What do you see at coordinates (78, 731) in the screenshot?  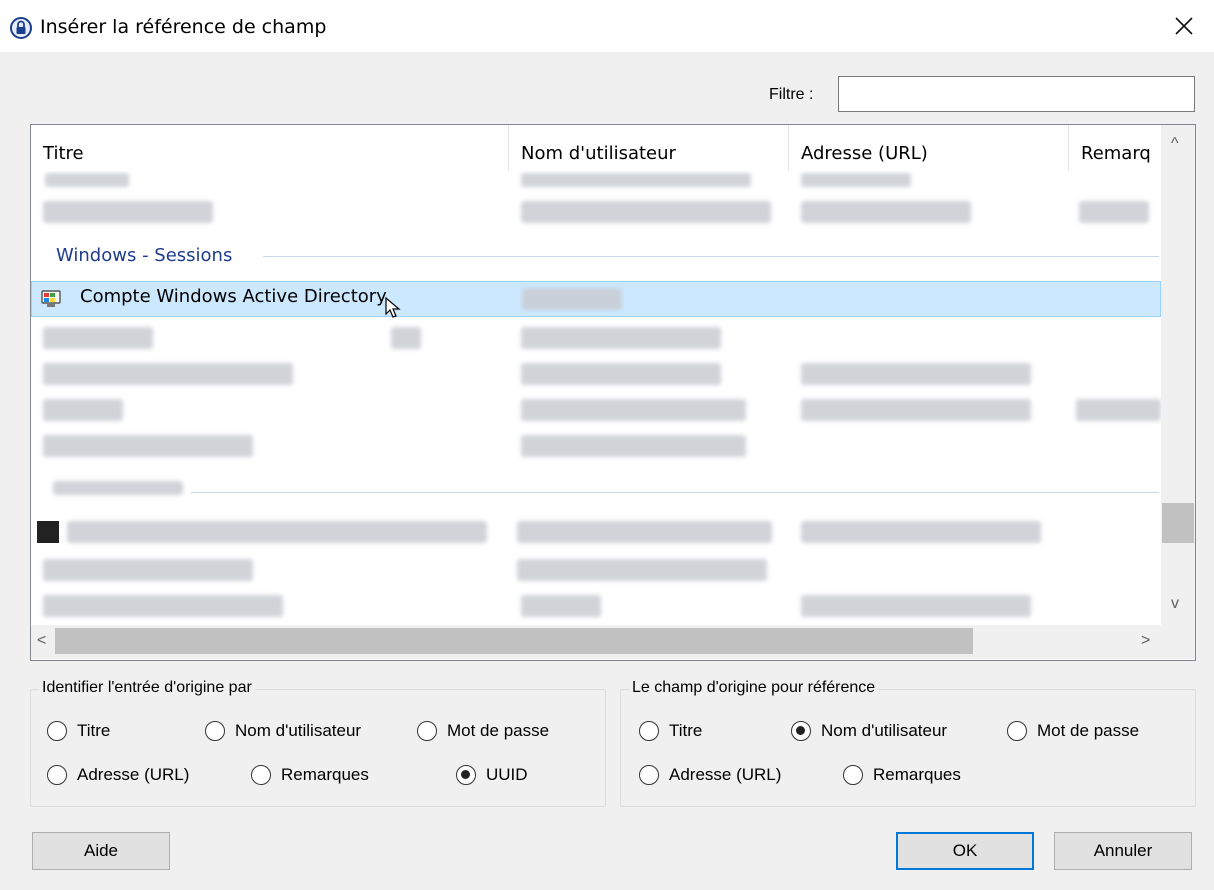 I see `source-radio-title: Titre` at bounding box center [78, 731].